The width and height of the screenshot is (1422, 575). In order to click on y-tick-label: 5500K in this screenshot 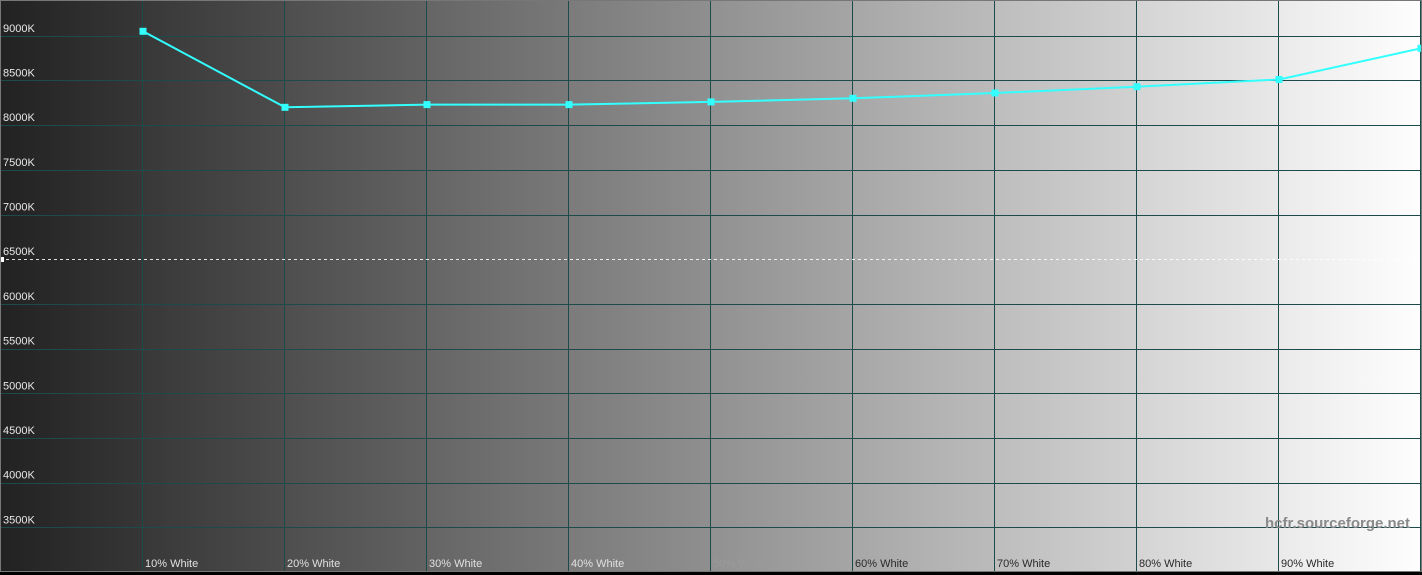, I will do `click(19, 342)`.